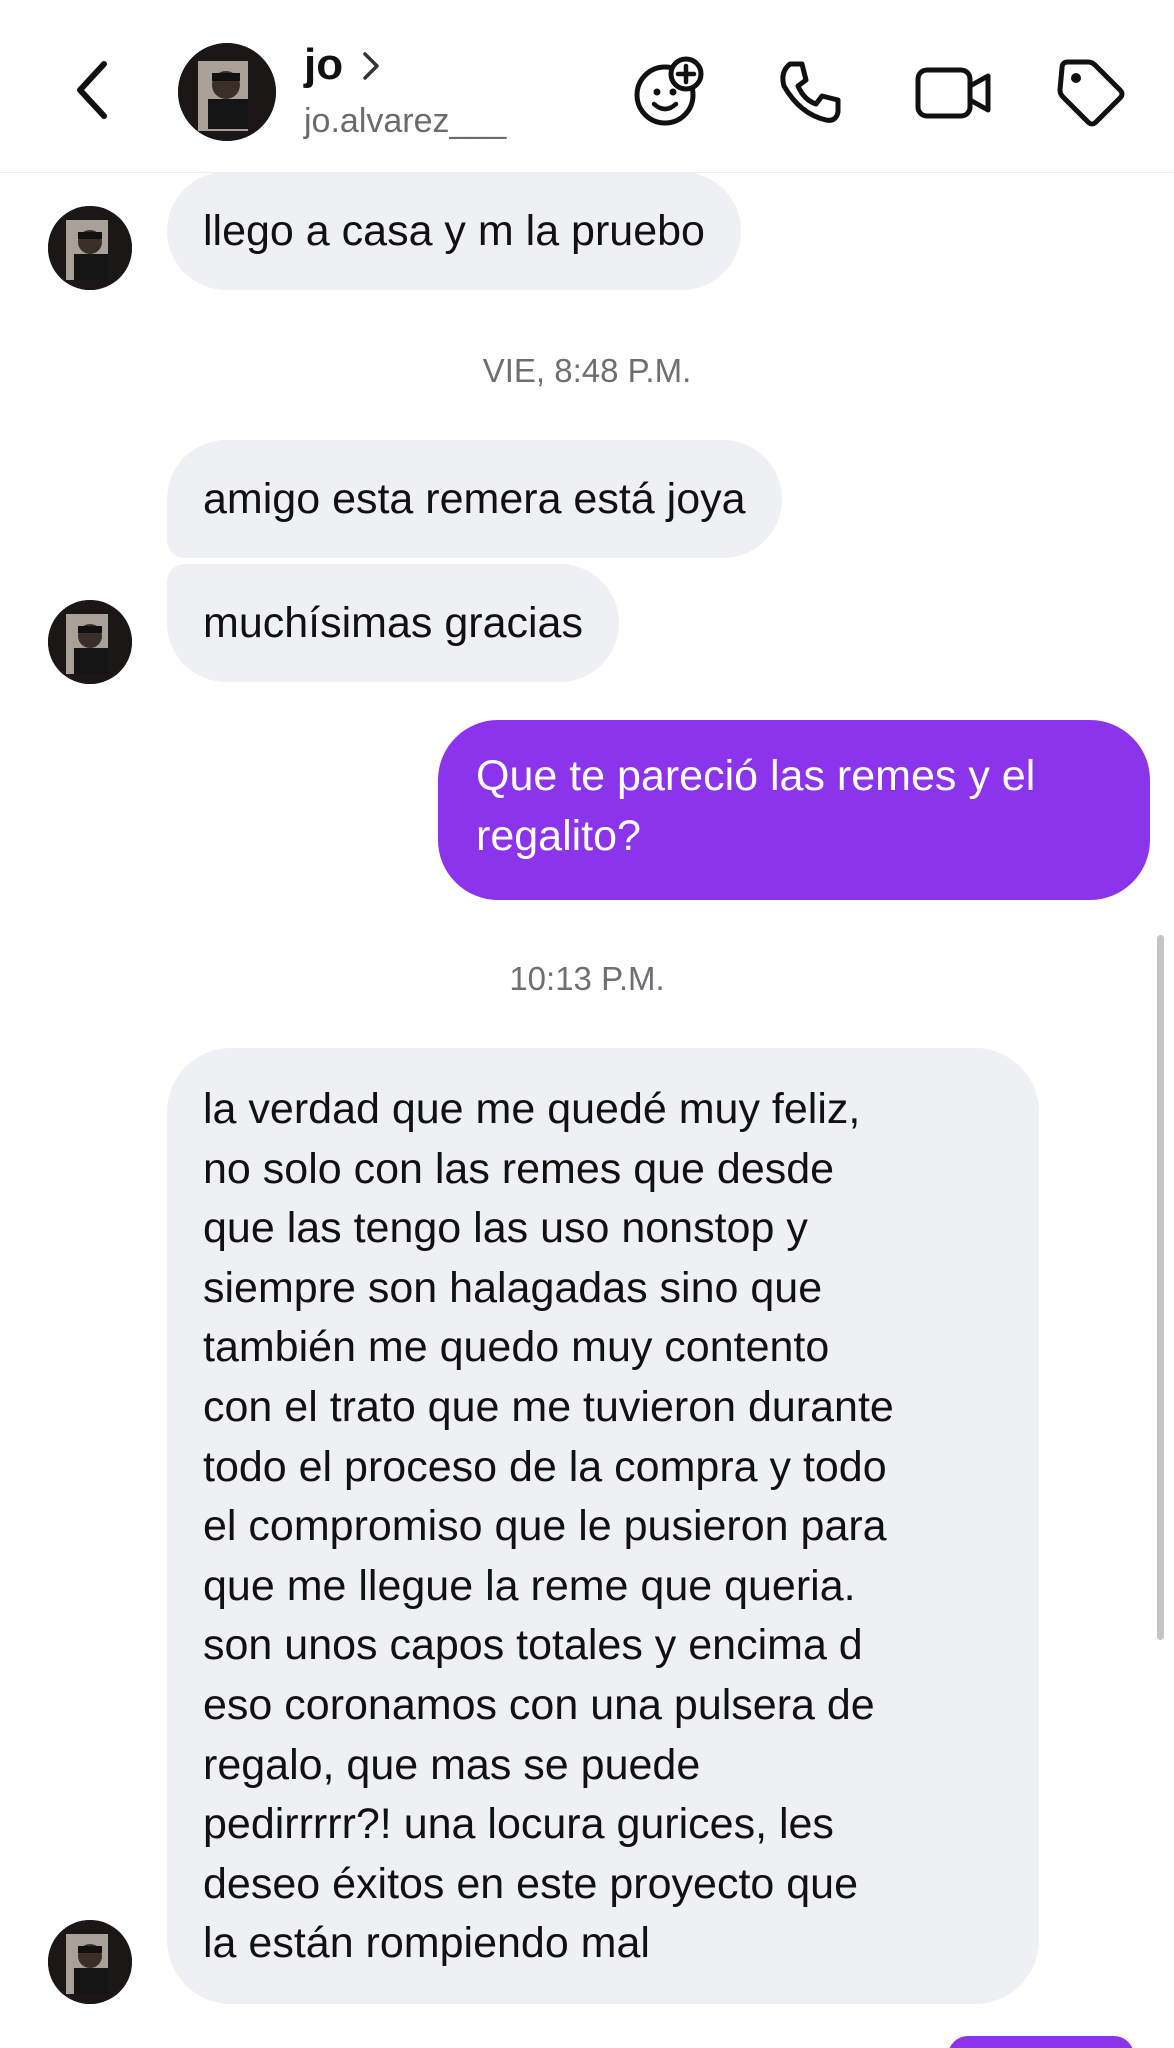  I want to click on audio-call-button, so click(810, 92).